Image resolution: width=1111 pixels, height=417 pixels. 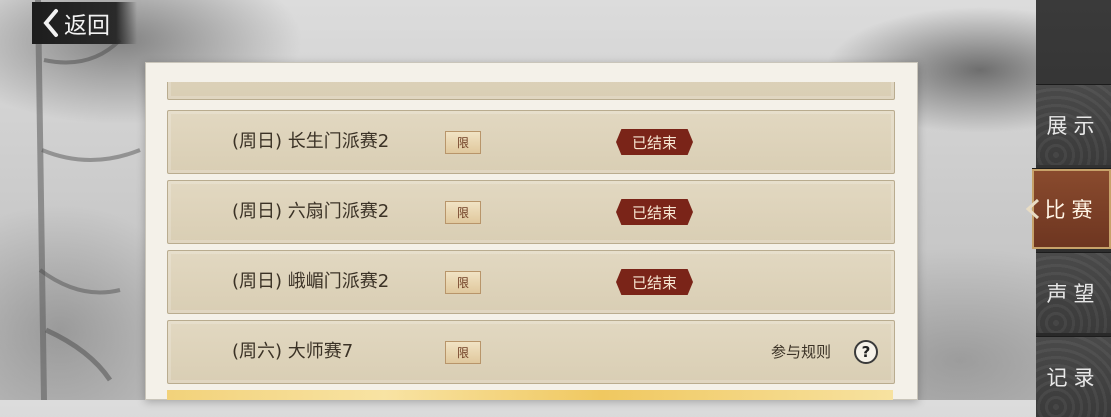 I want to click on tab-label: 展示, so click(x=1073, y=126).